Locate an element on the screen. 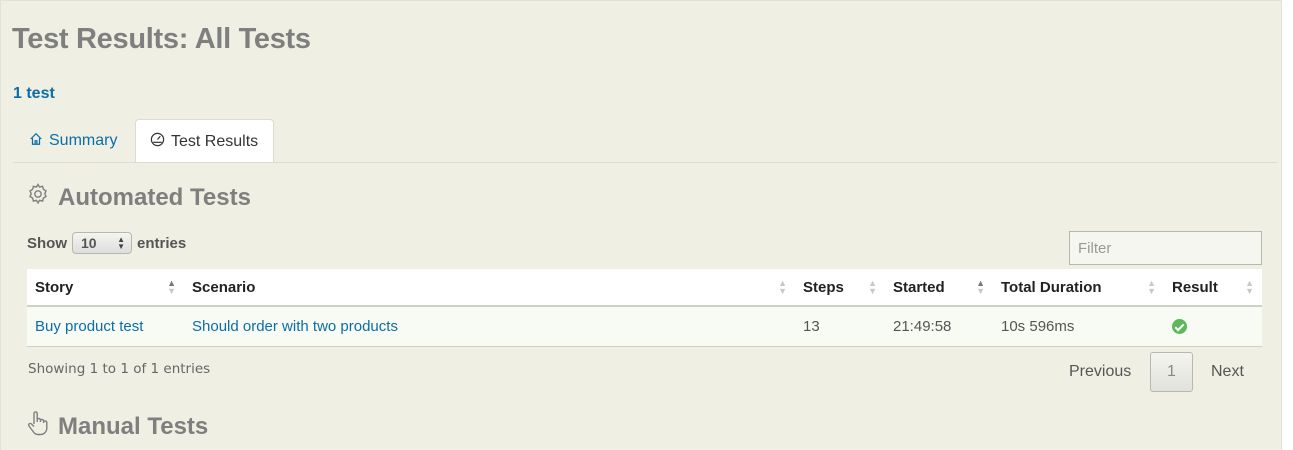 This screenshot has width=1293, height=450. filter-input is located at coordinates (1165, 248).